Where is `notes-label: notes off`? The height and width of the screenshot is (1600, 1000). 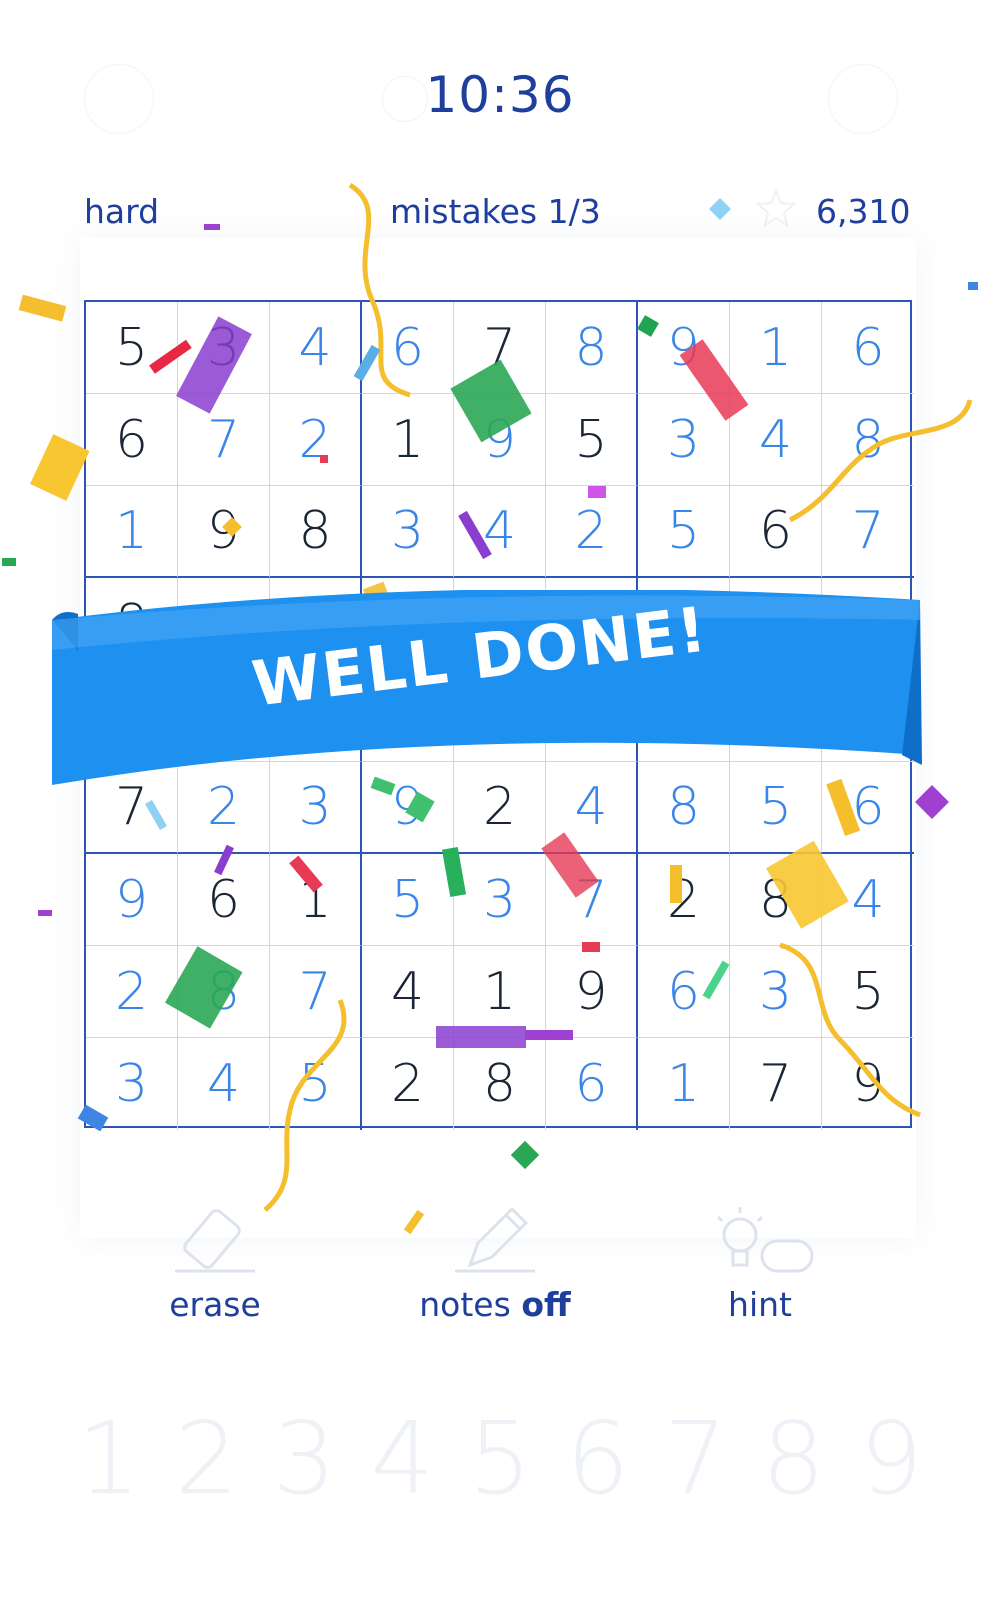
notes-label: notes off is located at coordinates (495, 1304).